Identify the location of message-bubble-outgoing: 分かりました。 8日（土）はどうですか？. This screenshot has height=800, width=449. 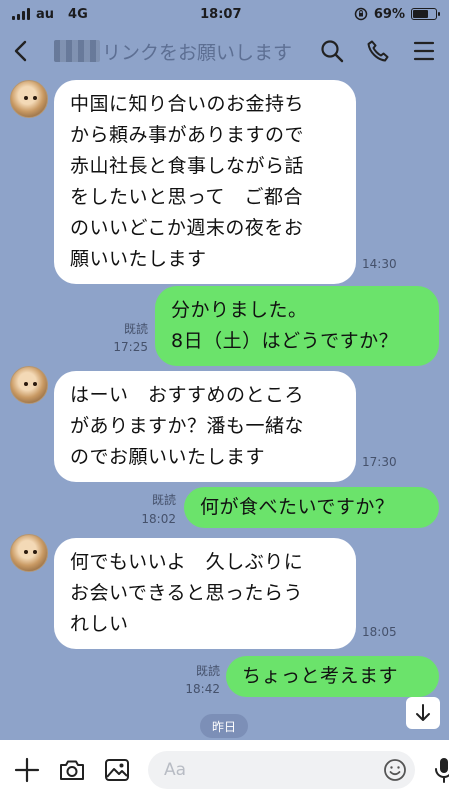
(297, 326).